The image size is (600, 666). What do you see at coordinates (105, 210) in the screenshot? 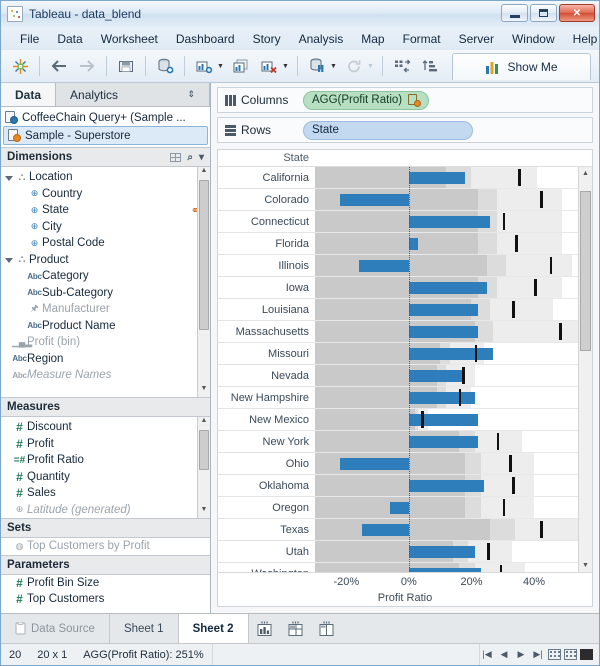
I see `field-row-state: ⊕ State ⚭` at bounding box center [105, 210].